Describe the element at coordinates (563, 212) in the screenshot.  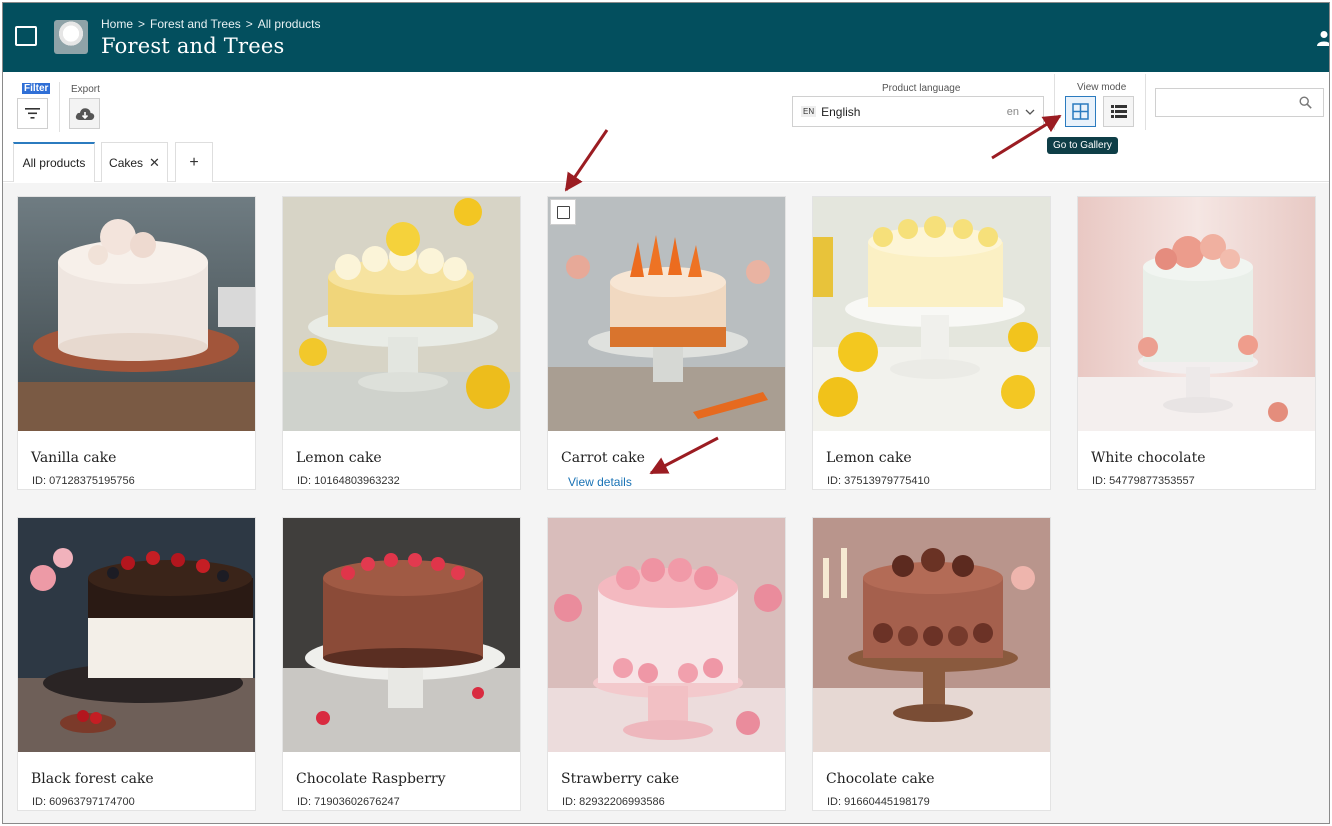
I see `select-checkbox` at that location.